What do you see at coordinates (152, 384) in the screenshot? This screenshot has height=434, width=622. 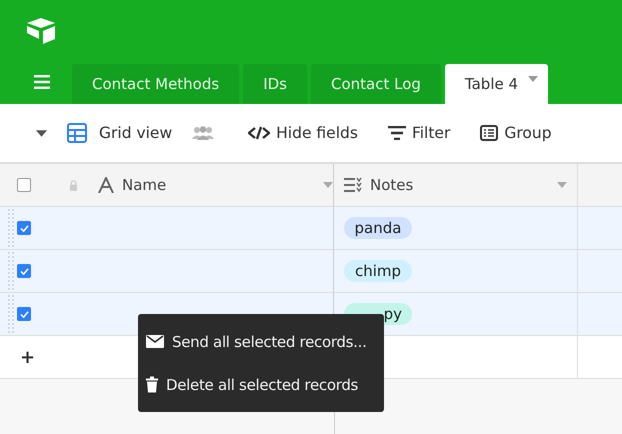 I see `trash-icon` at bounding box center [152, 384].